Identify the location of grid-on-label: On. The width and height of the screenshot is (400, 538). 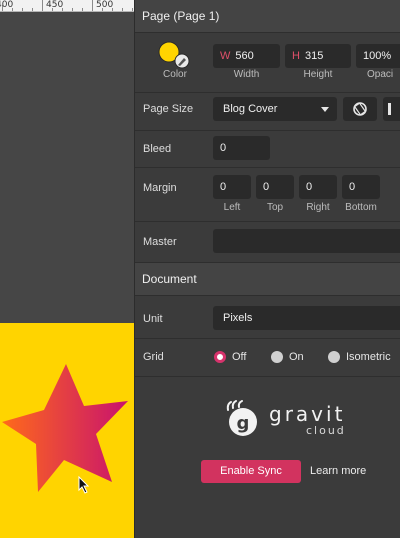
(296, 357).